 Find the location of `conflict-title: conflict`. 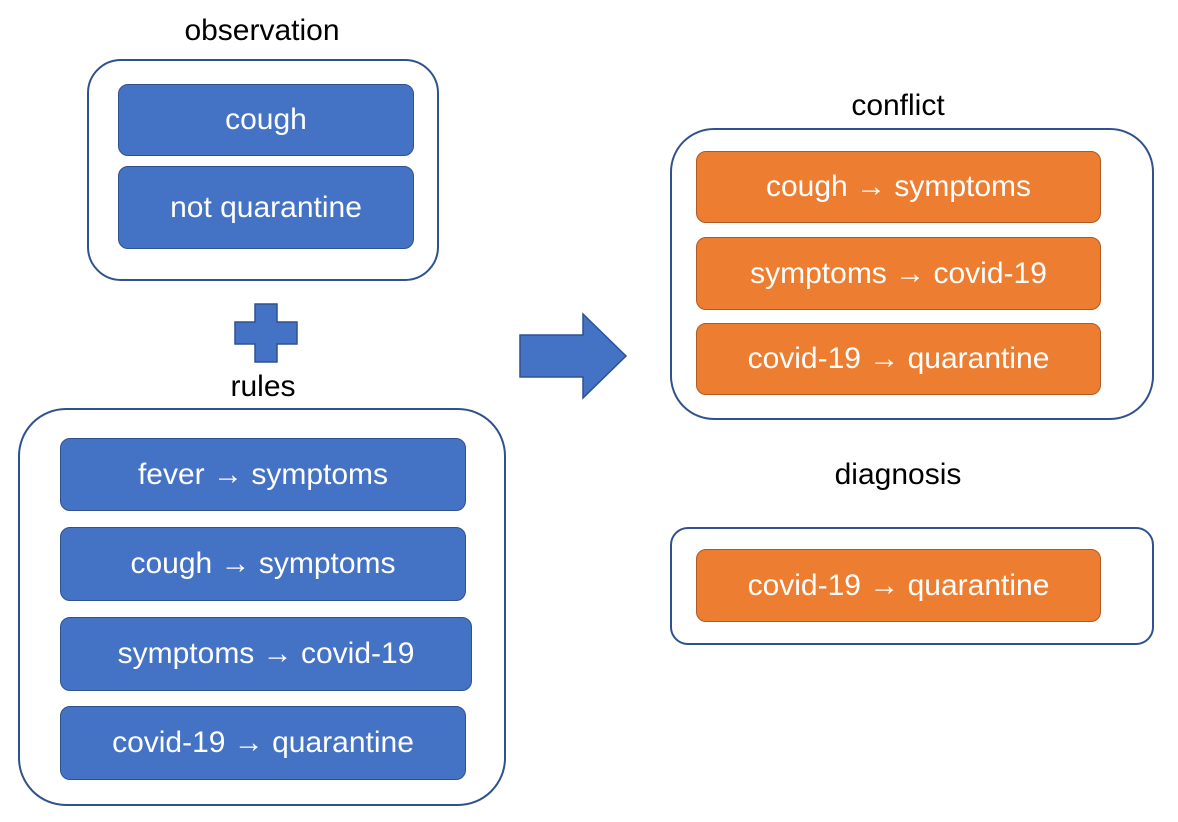

conflict-title: conflict is located at coordinates (898, 105).